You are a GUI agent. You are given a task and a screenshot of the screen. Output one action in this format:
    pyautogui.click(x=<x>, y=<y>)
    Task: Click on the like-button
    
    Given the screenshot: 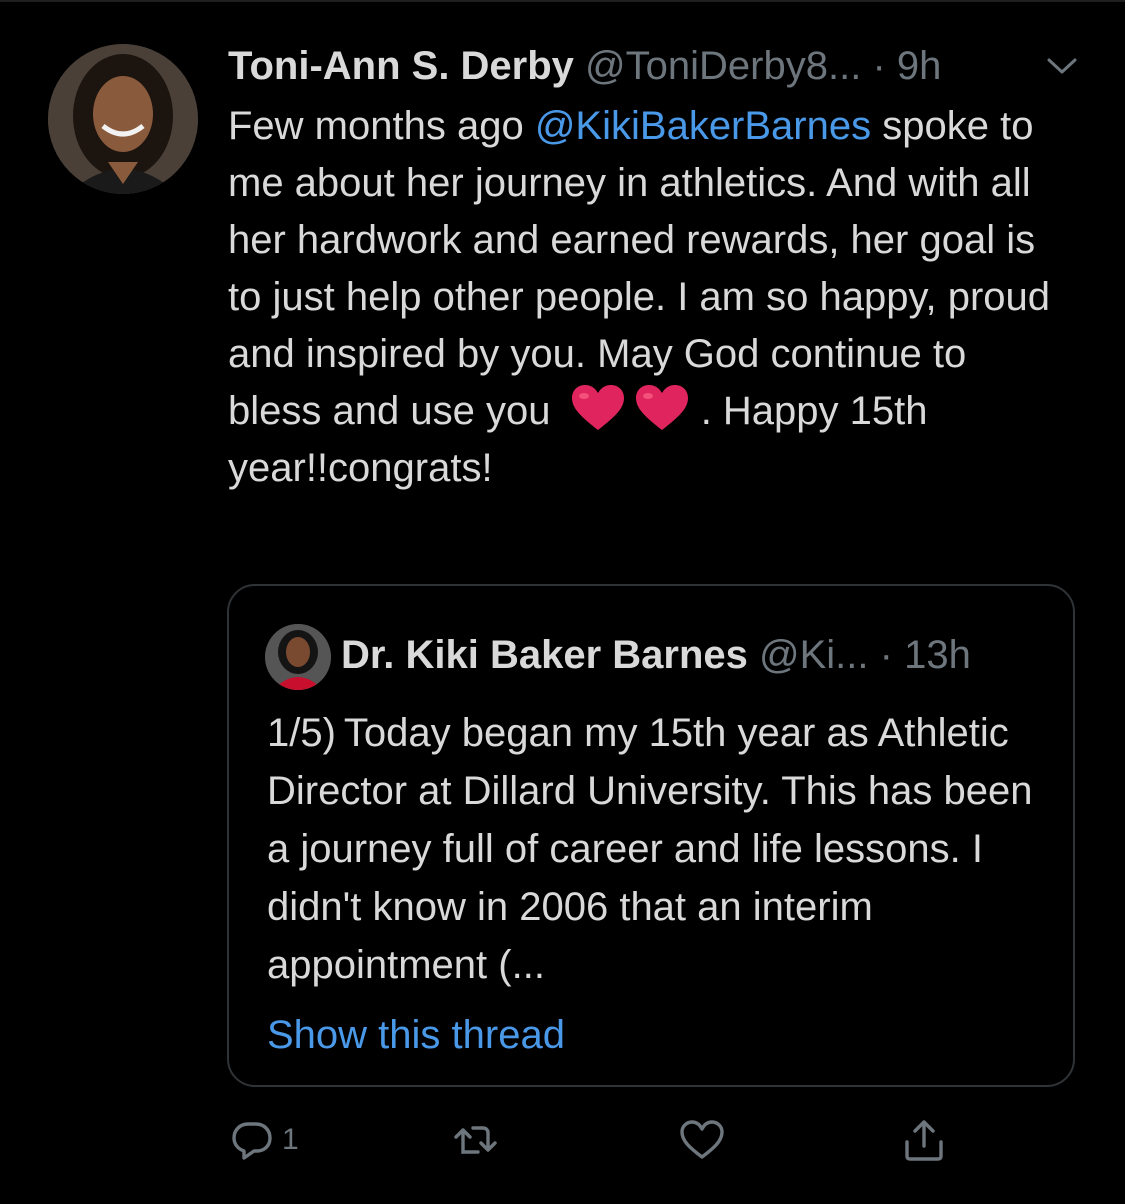 What is the action you would take?
    pyautogui.click(x=705, y=1140)
    